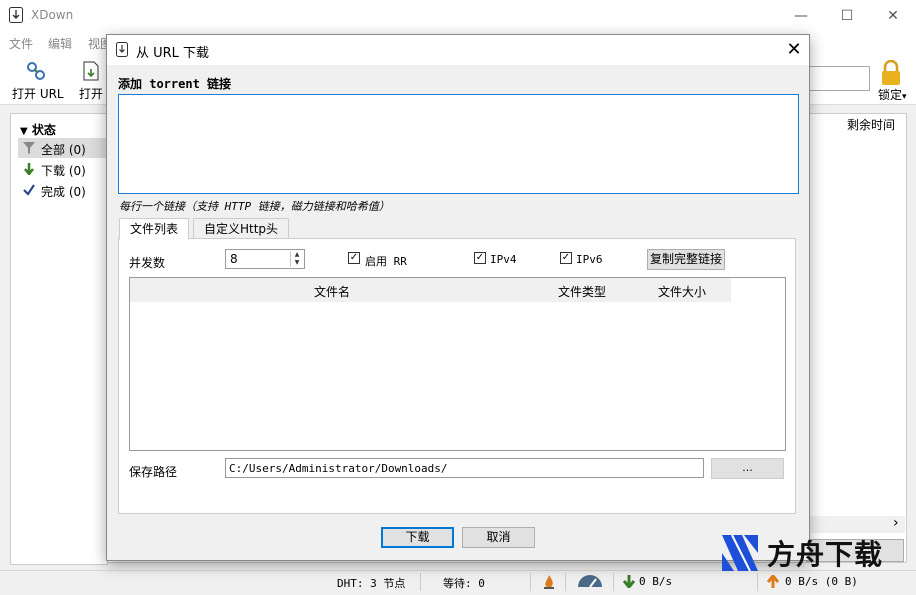 The width and height of the screenshot is (916, 595). What do you see at coordinates (354, 258) in the screenshot?
I see `rr-checkbox: ✓` at bounding box center [354, 258].